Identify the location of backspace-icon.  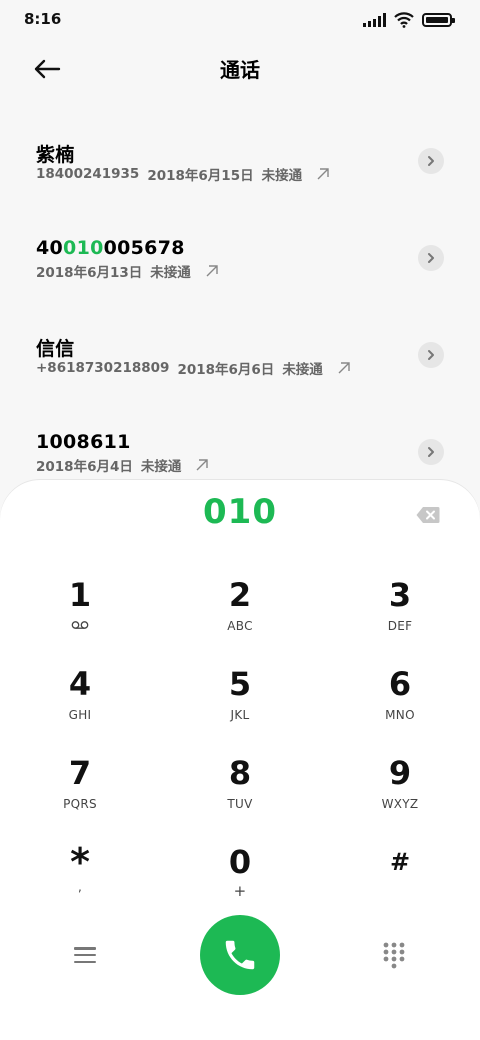
(428, 515).